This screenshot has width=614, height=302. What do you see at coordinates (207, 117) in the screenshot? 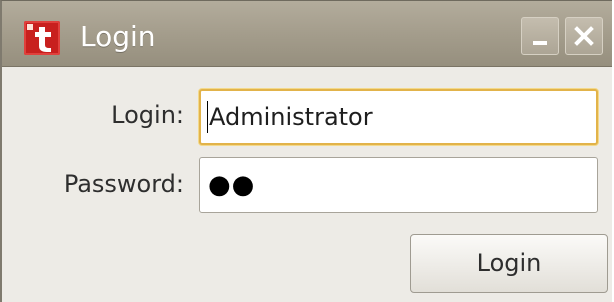
I see `text-caret` at bounding box center [207, 117].